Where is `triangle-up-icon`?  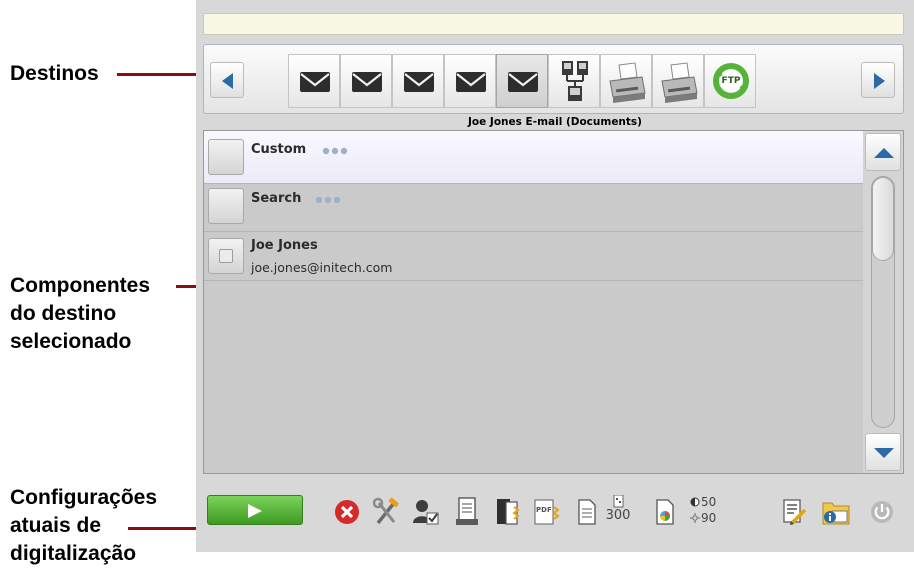 triangle-up-icon is located at coordinates (884, 153).